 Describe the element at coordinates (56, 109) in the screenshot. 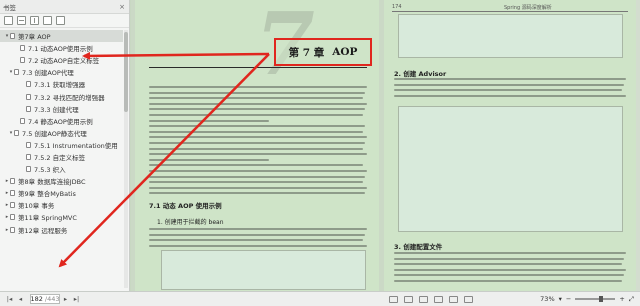

I see `bookmark-label: 7.3.3 创建代理` at that location.